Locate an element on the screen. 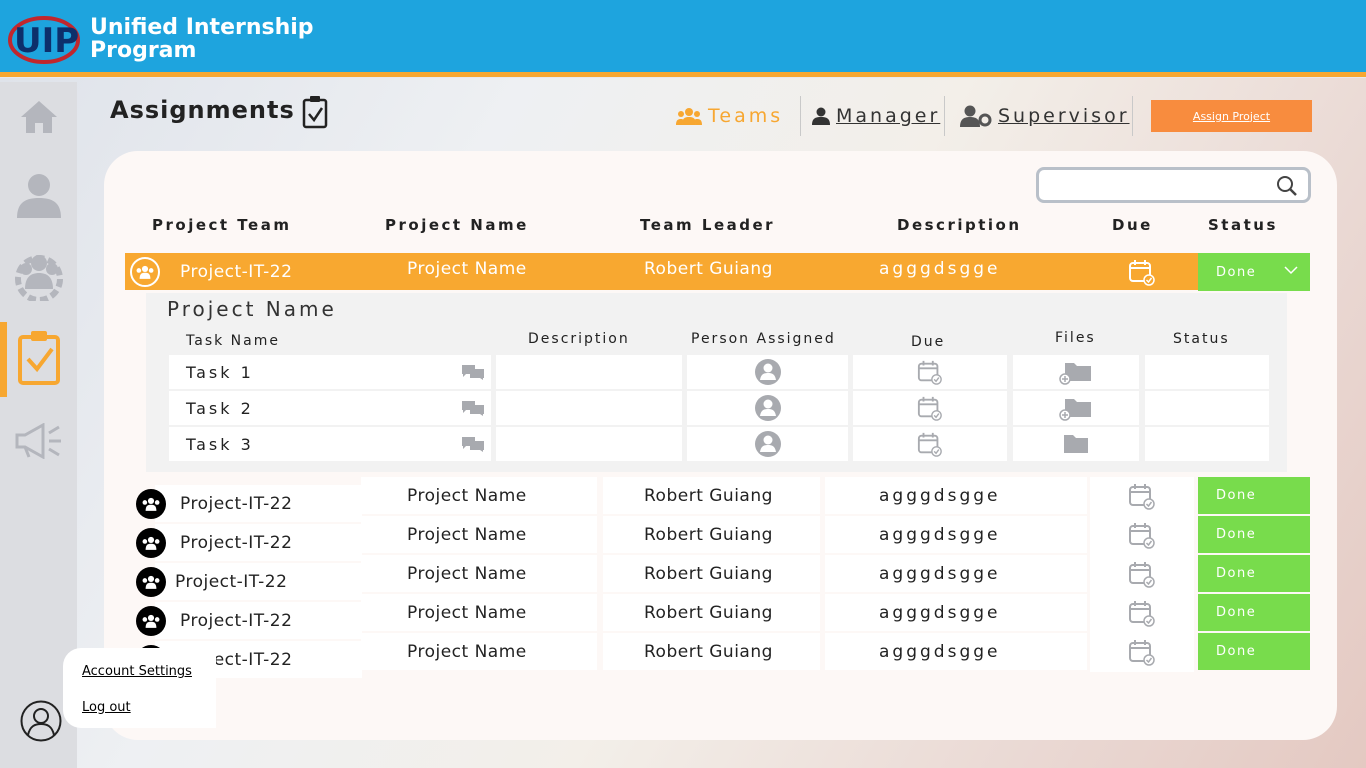 The image size is (1366, 768). search-input is located at coordinates (1160, 185).